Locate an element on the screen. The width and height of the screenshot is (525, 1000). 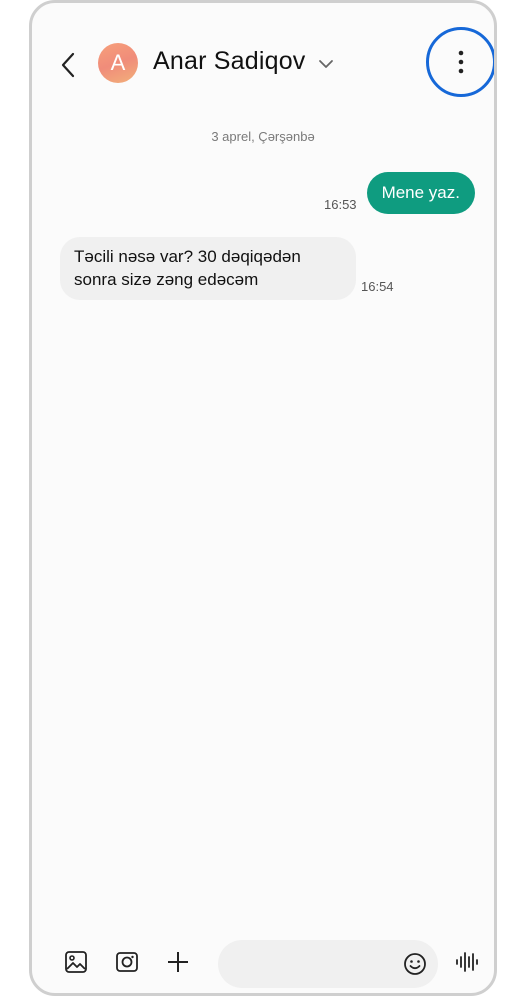
camera-button is located at coordinates (127, 962).